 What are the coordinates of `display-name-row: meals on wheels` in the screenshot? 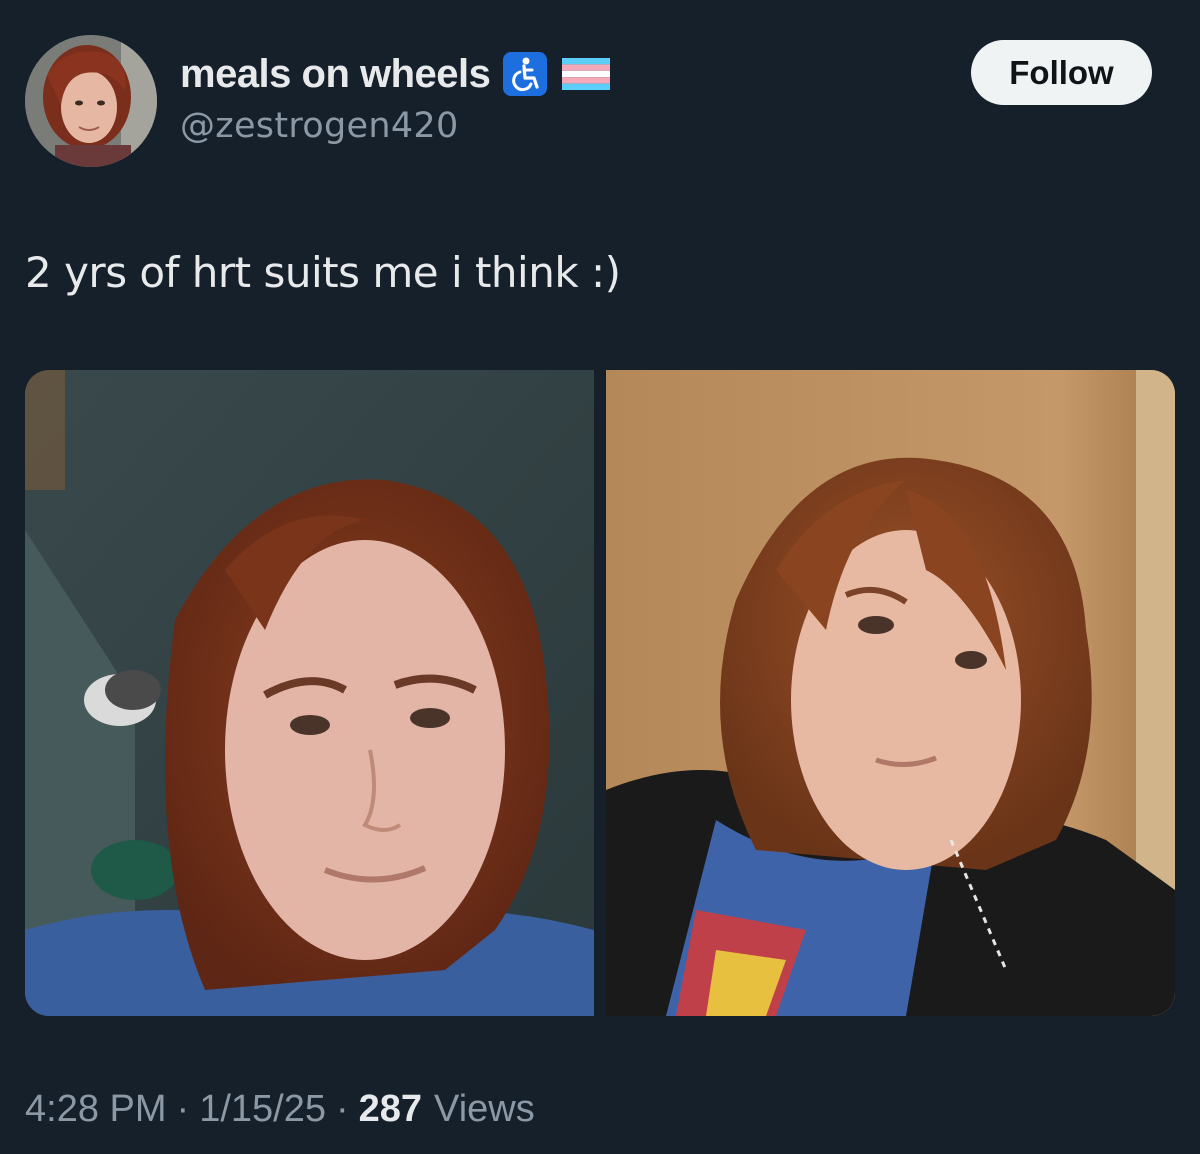 It's located at (396, 74).